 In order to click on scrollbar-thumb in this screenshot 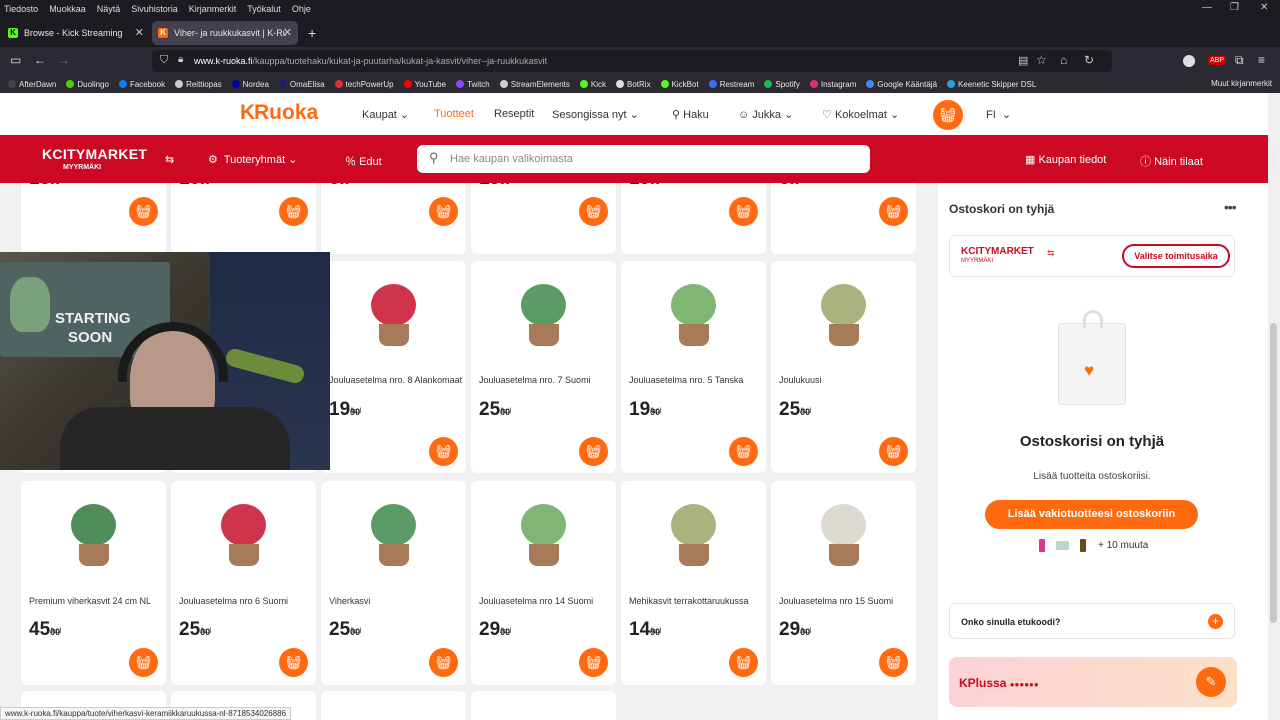, I will do `click(1273, 473)`.